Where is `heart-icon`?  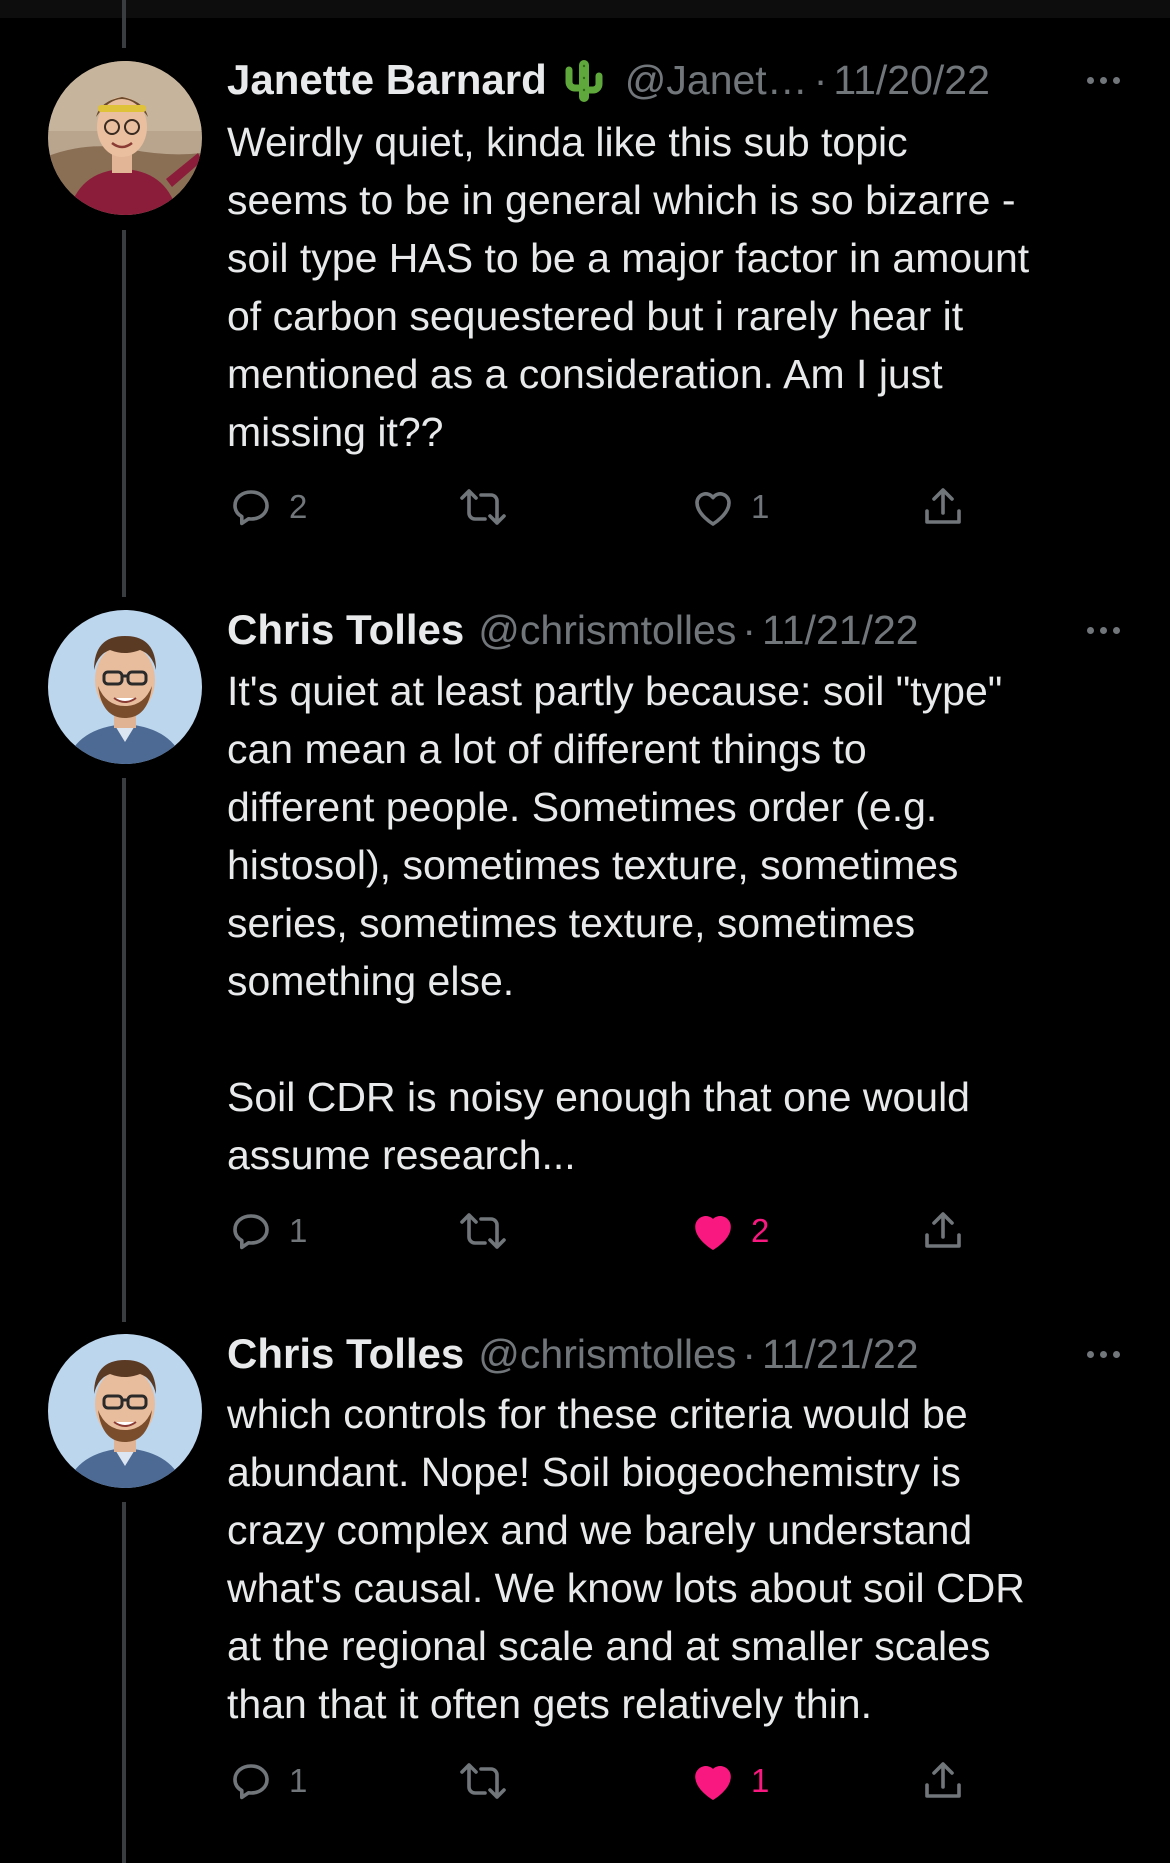 heart-icon is located at coordinates (713, 509).